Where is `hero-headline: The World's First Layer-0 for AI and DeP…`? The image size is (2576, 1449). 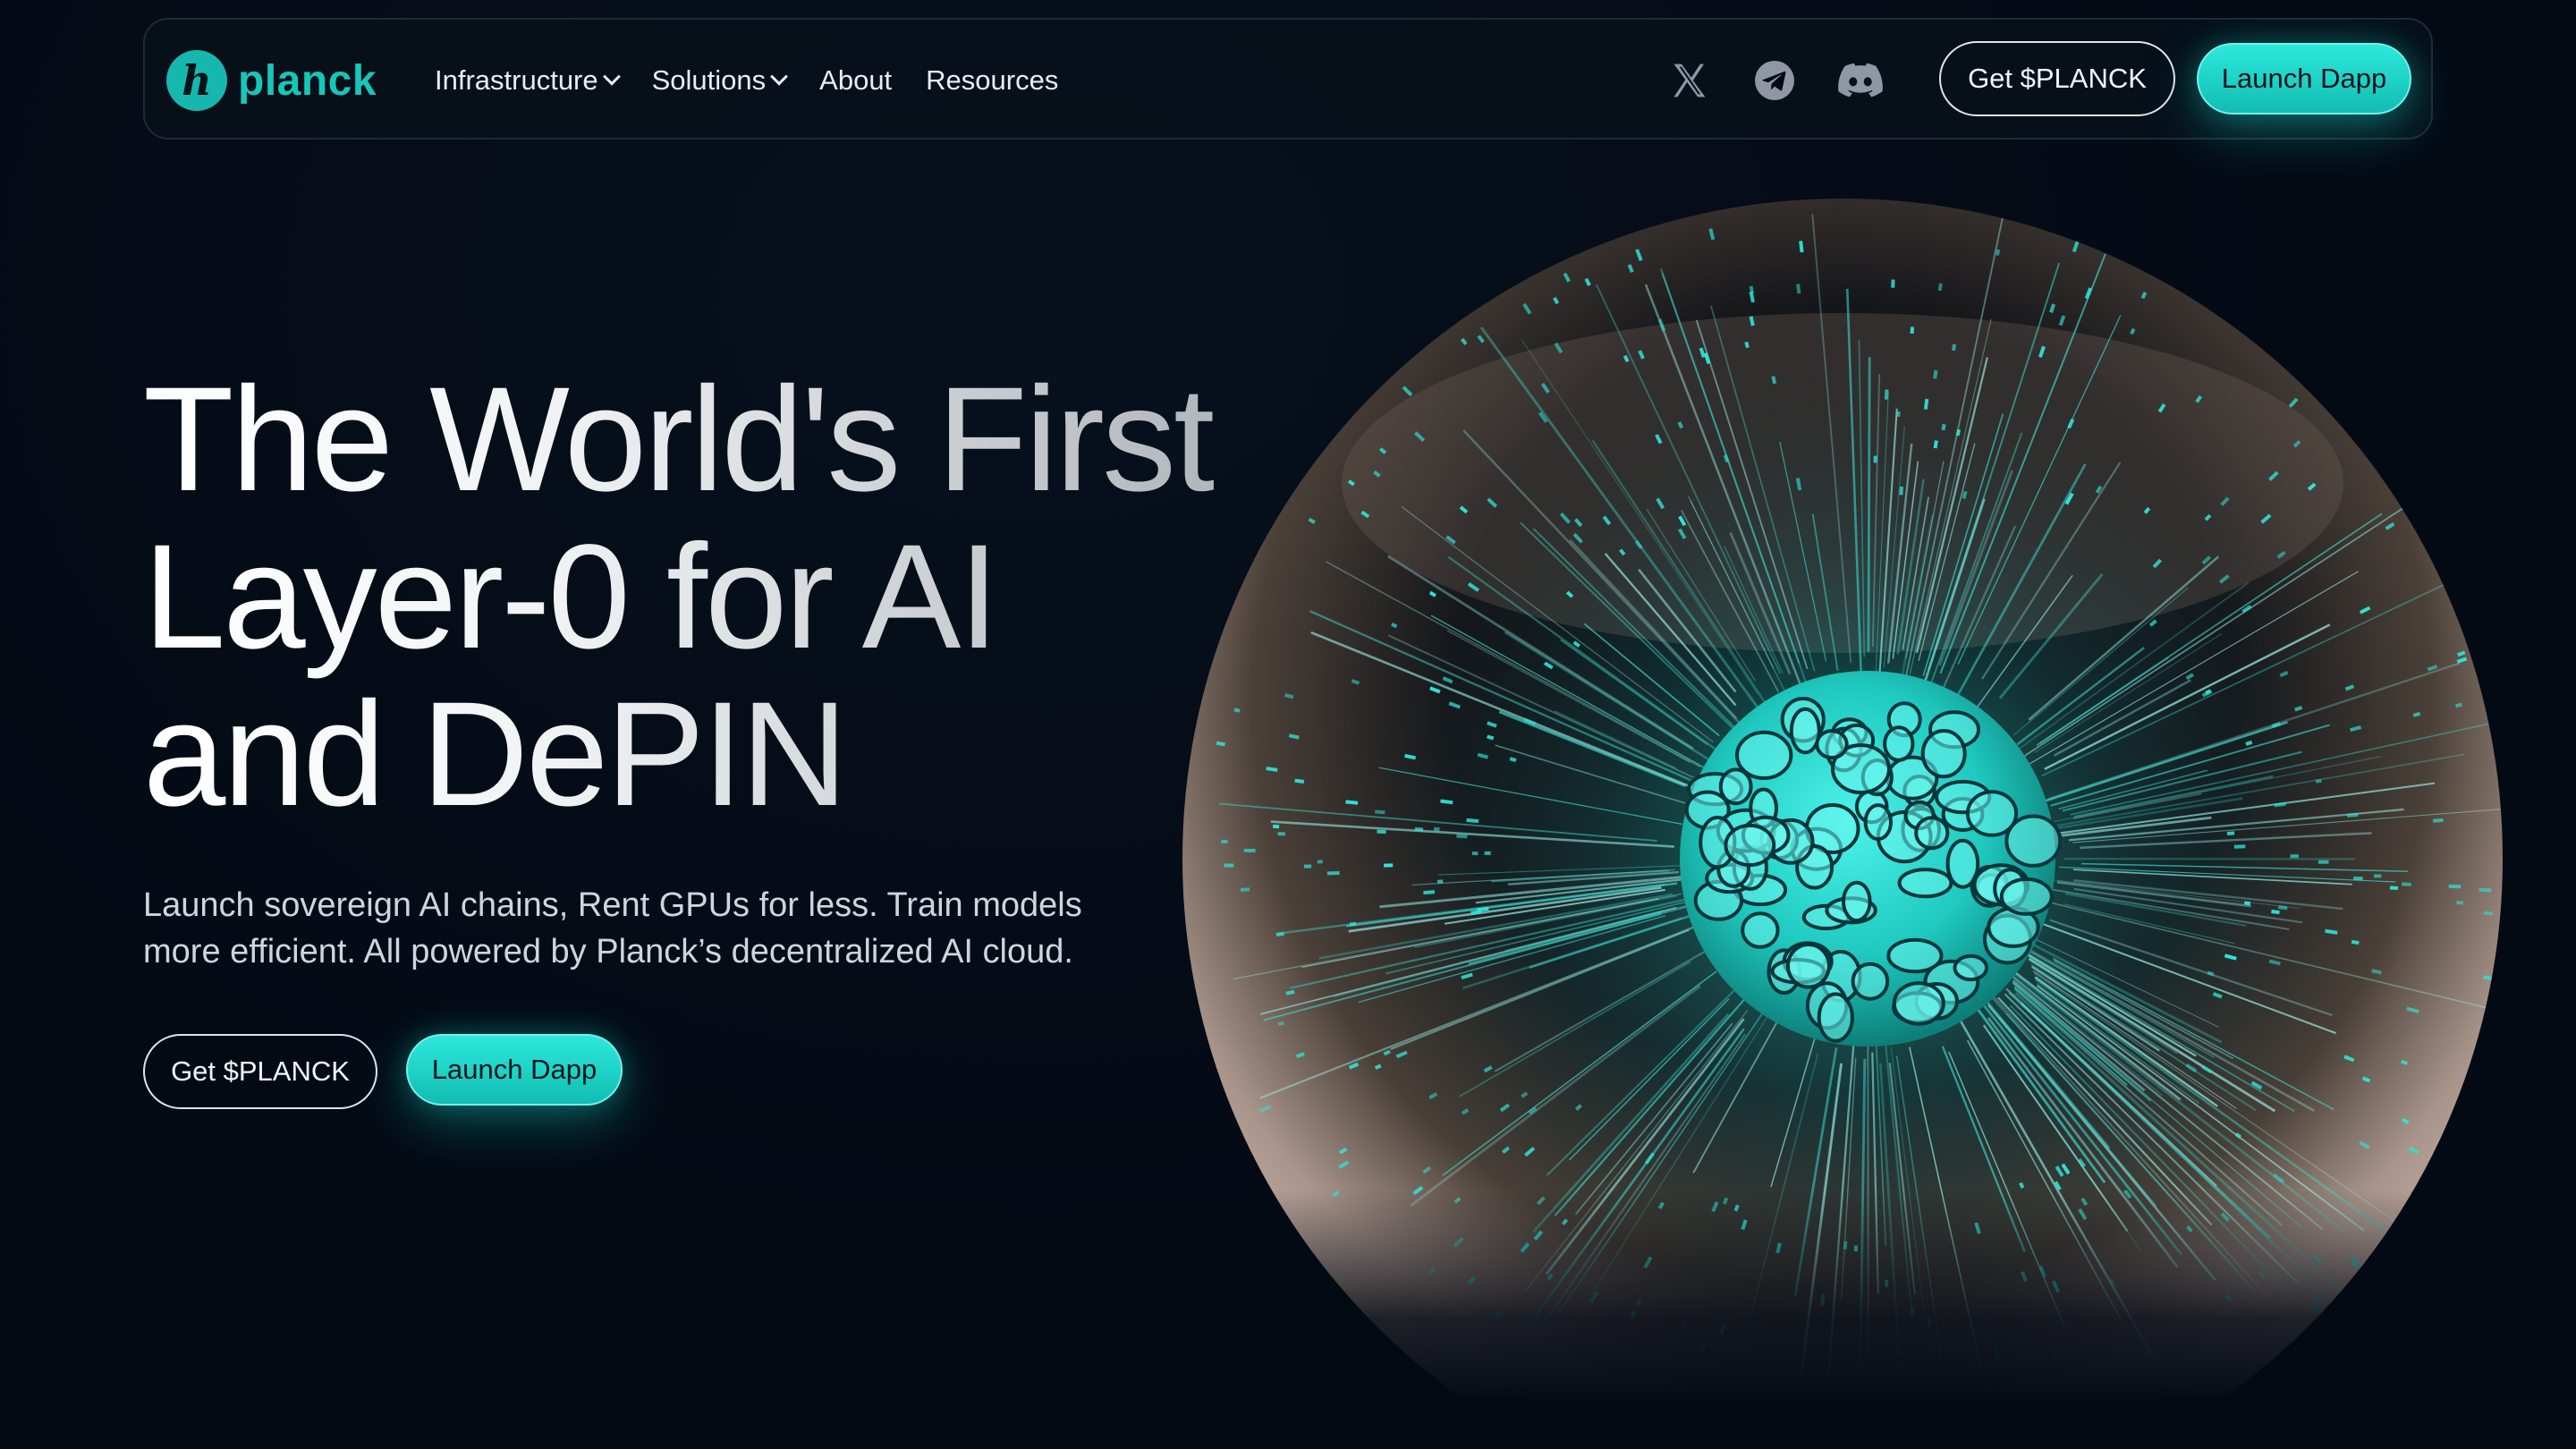 hero-headline: The World's First Layer-0 for AI and DeP… is located at coordinates (733, 597).